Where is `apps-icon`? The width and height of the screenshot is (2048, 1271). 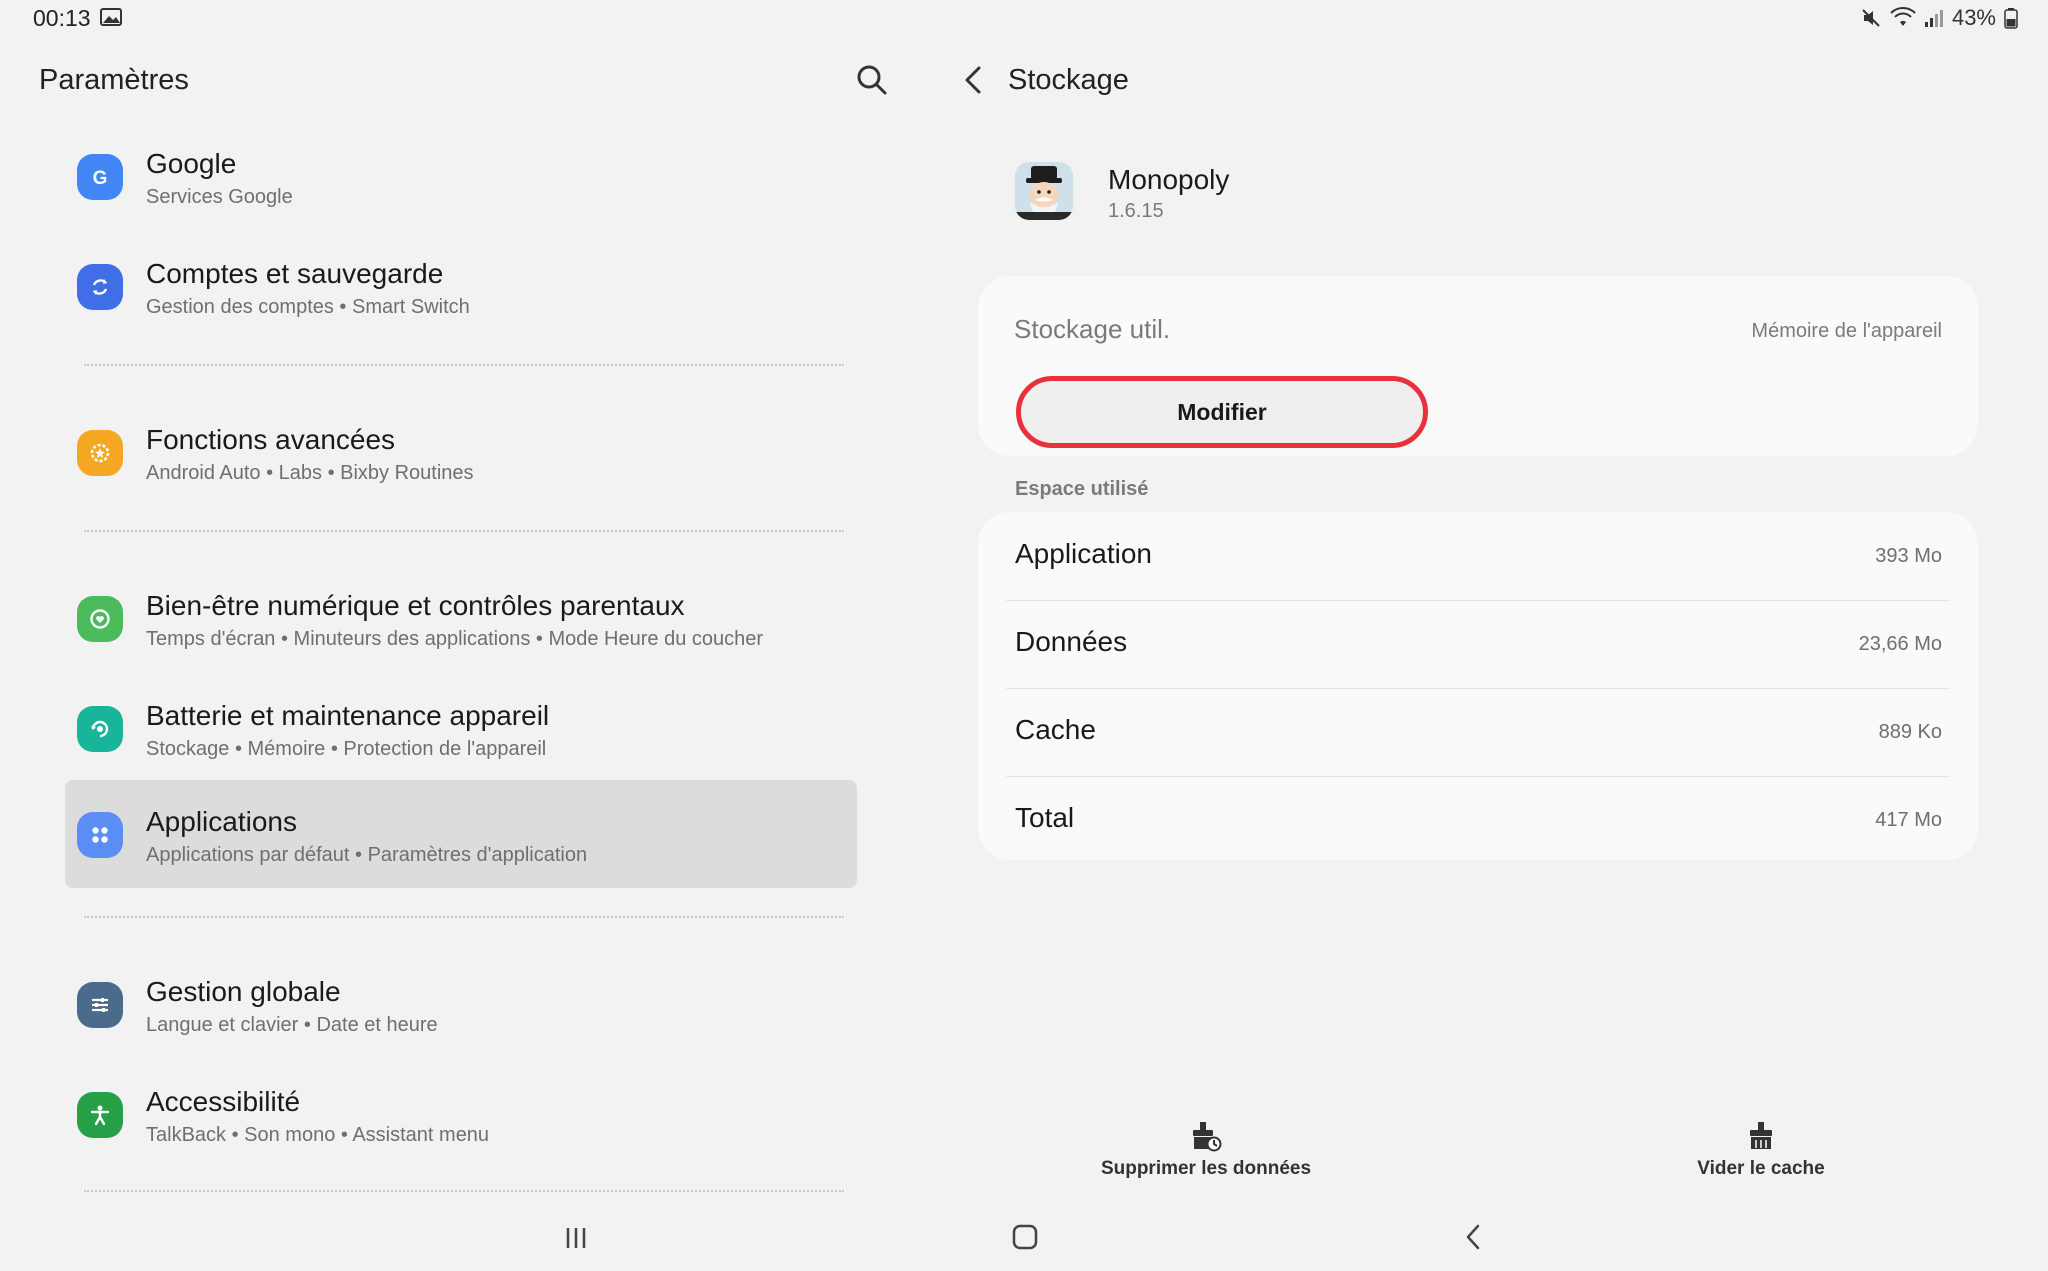
apps-icon is located at coordinates (100, 835).